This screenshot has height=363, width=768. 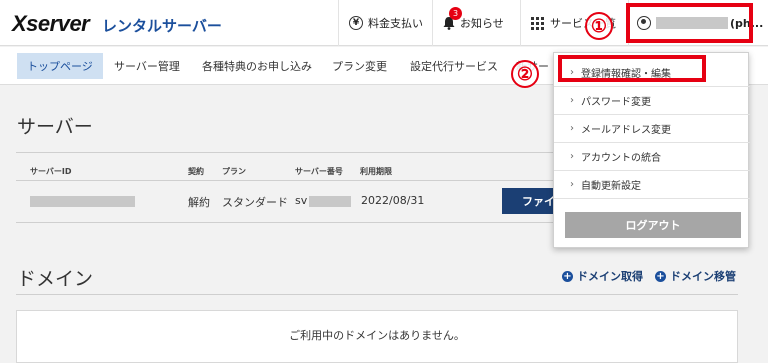 I want to click on menu-item-label: パスワード変更, so click(x=616, y=102).